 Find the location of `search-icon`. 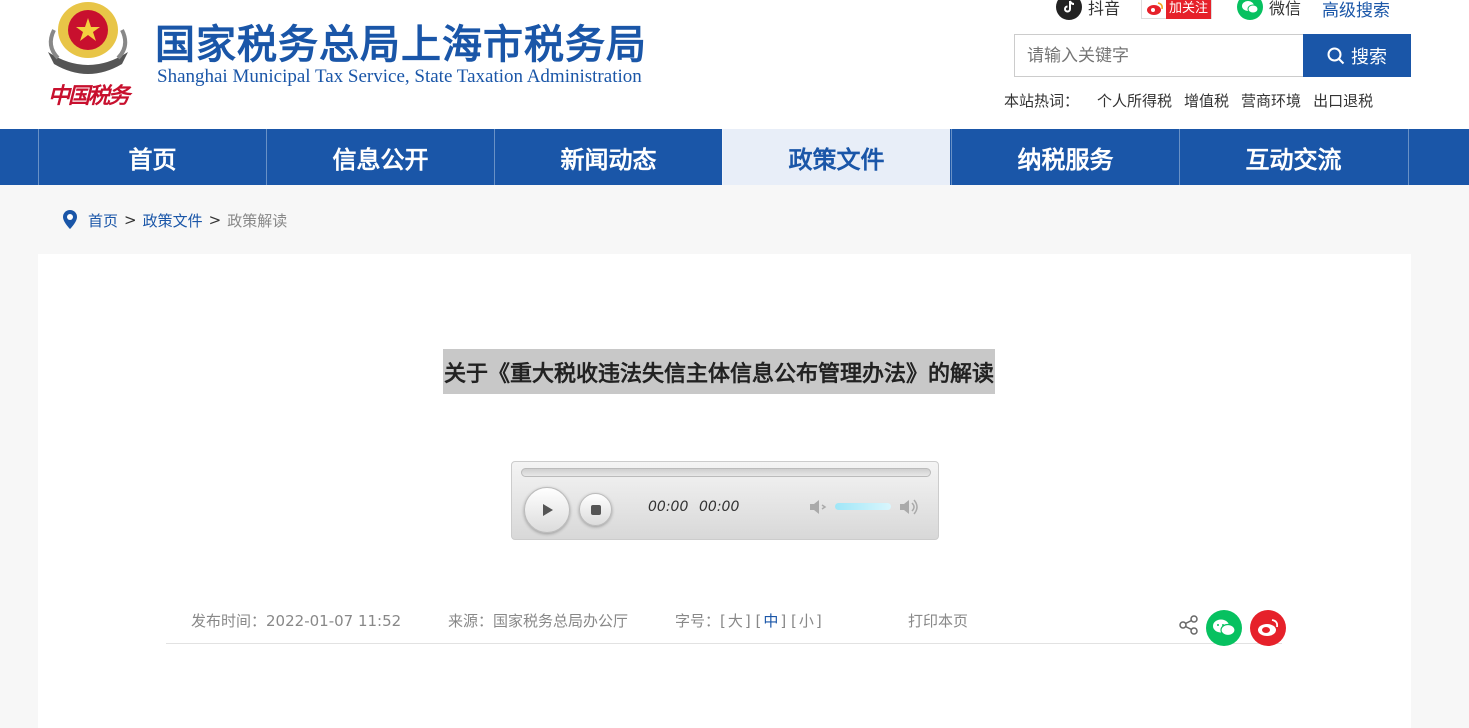

search-icon is located at coordinates (1336, 55).